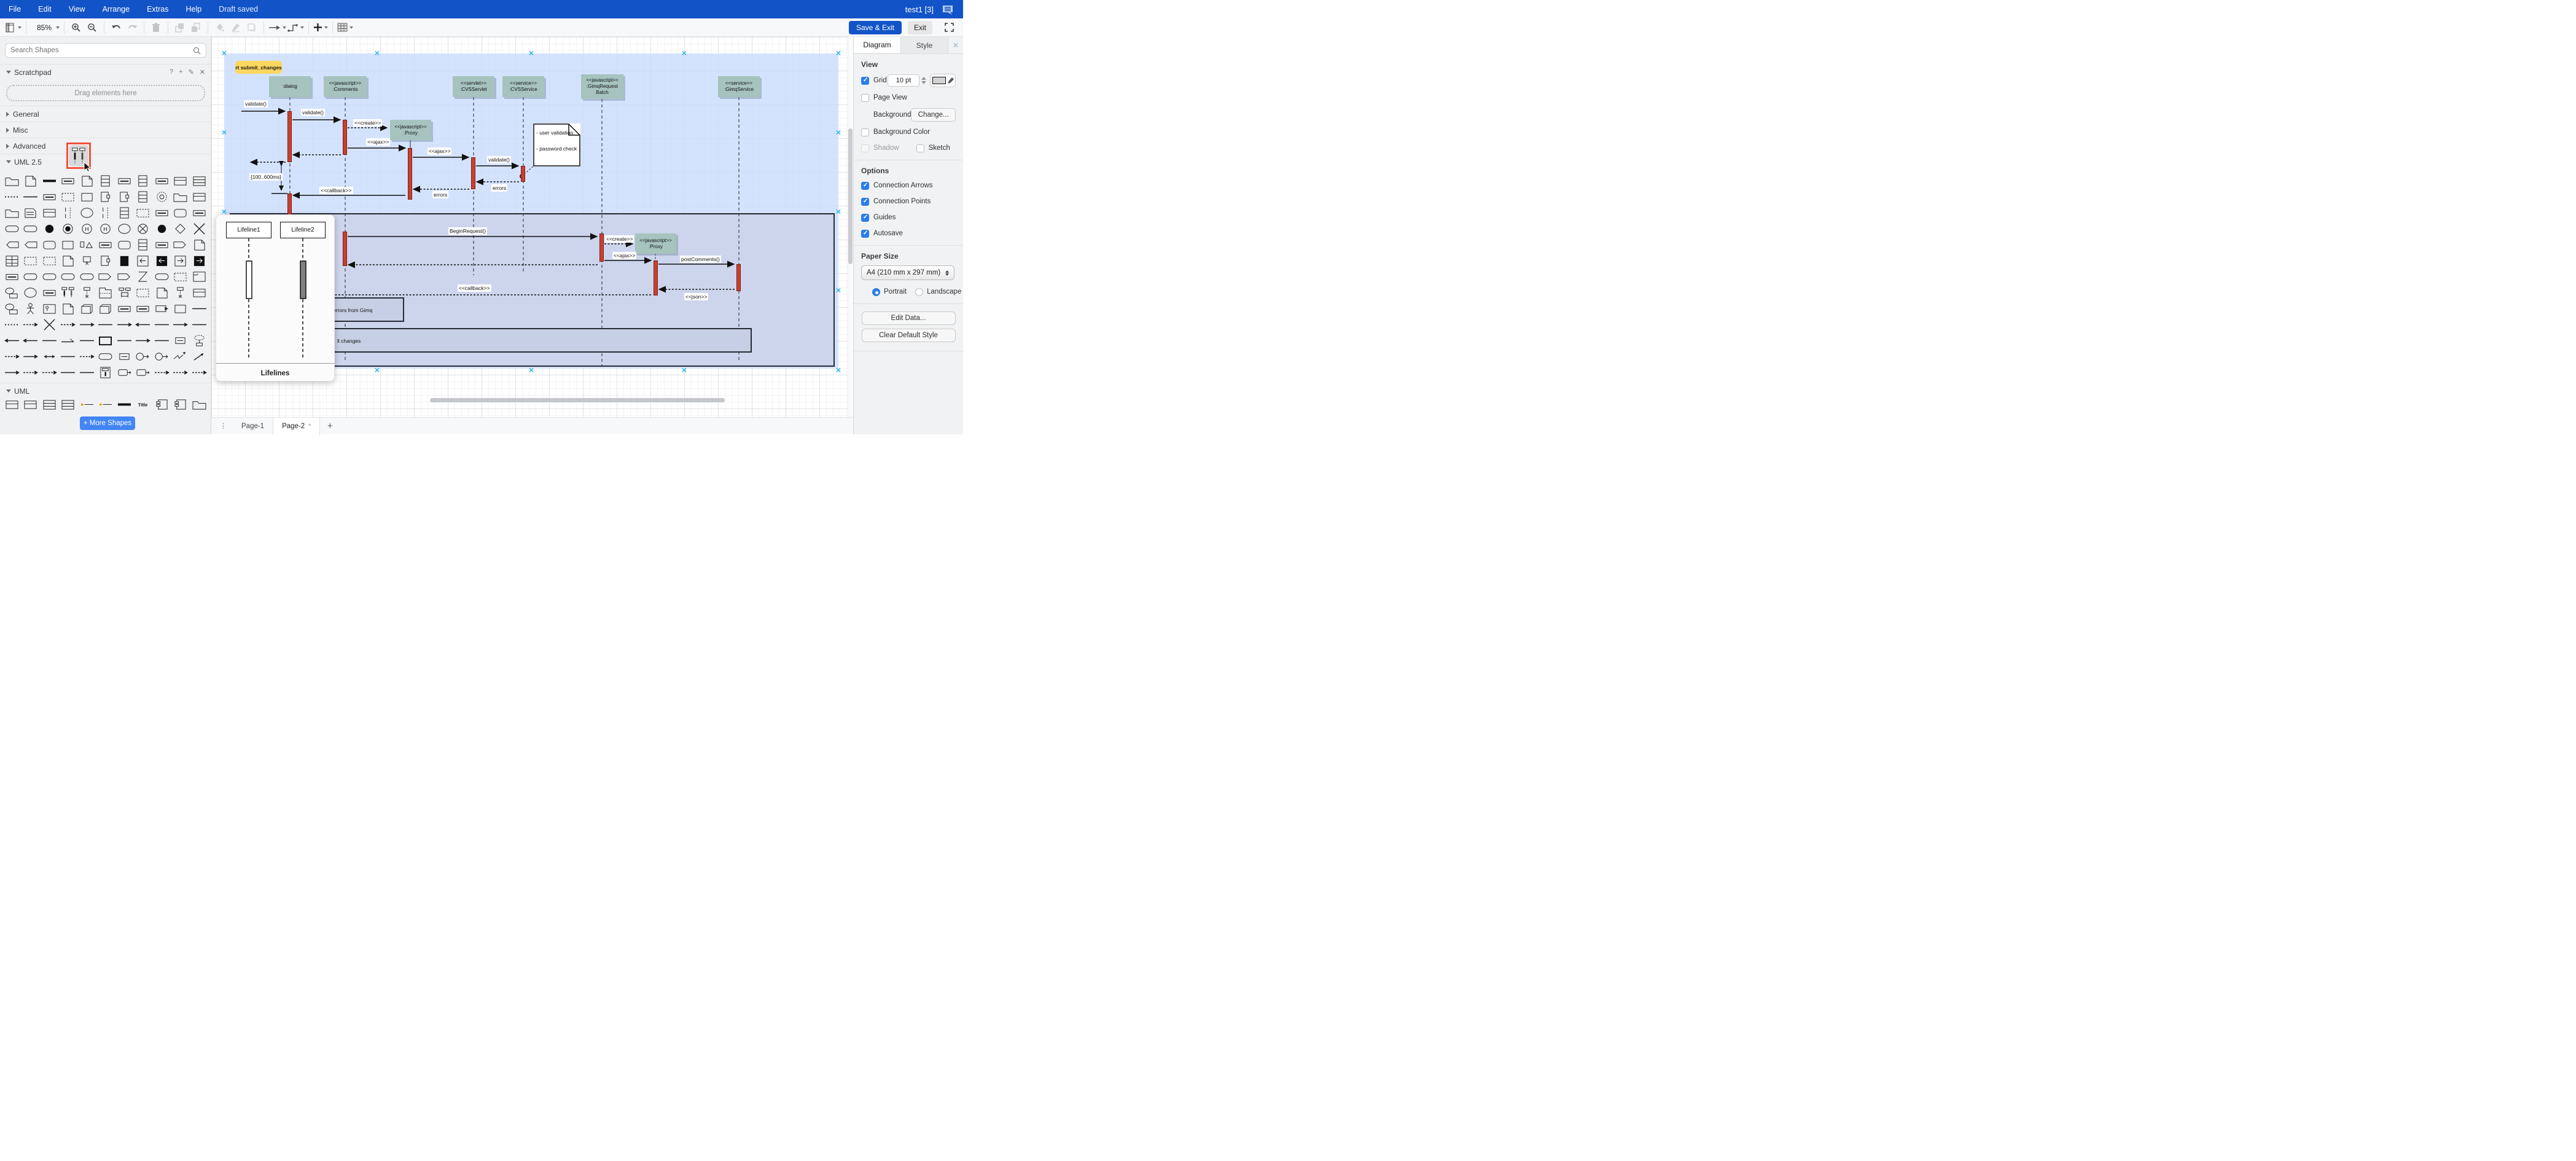 The height and width of the screenshot is (1161, 2576). I want to click on grid-size-input: 10 pt, so click(903, 80).